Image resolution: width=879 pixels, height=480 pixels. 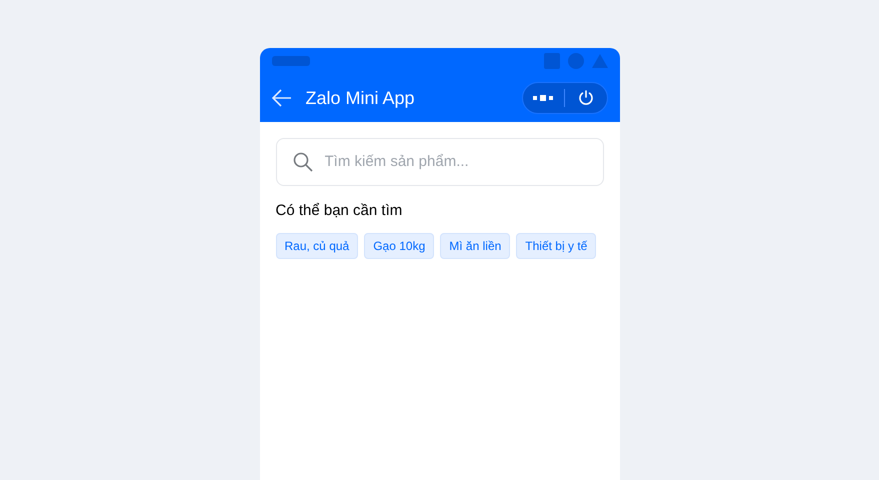 I want to click on app-title: Zalo Mini App, so click(x=360, y=98).